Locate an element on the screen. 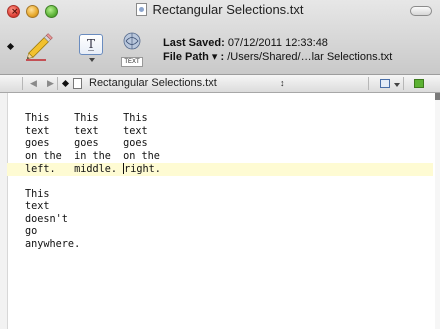 This screenshot has width=440, height=329. text-line is located at coordinates (229, 182).